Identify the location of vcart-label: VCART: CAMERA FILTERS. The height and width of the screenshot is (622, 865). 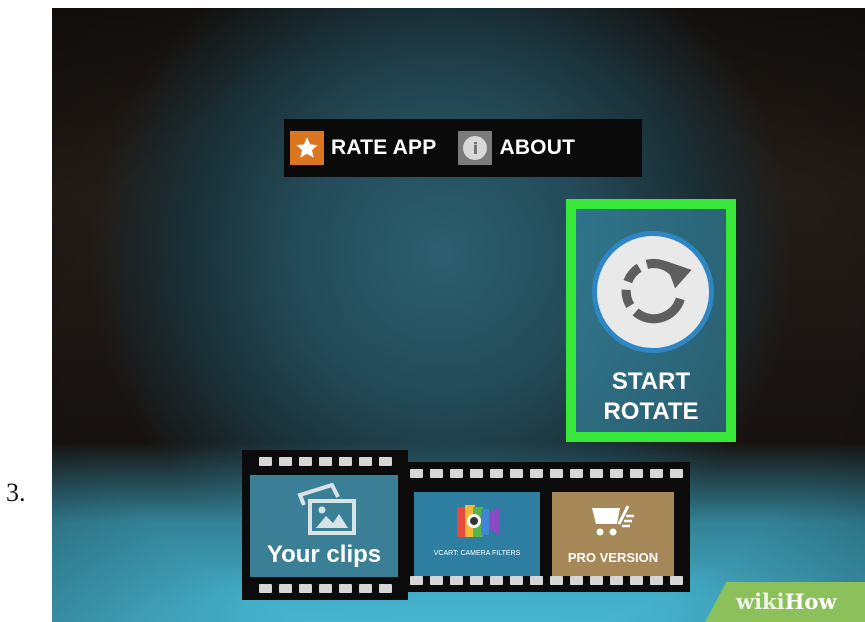
(477, 553).